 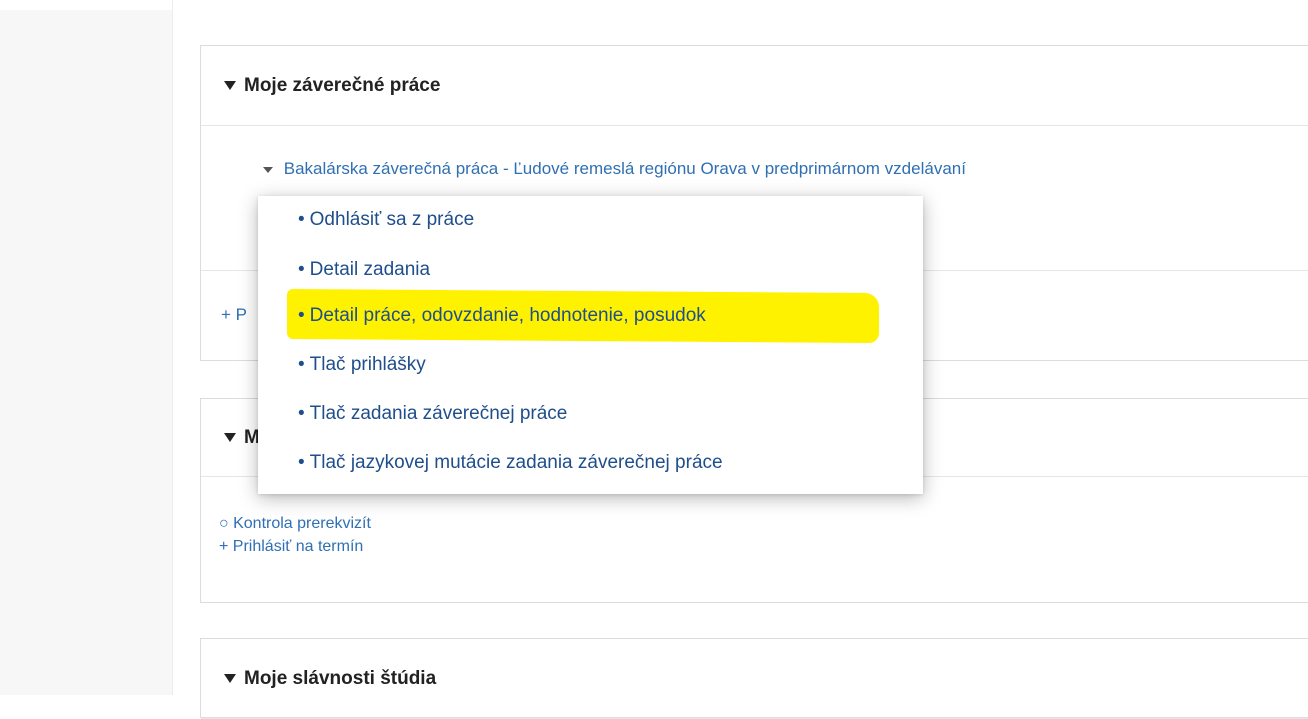 What do you see at coordinates (438, 413) in the screenshot?
I see `menu-item-label: Tlač zadania záverečnej práce` at bounding box center [438, 413].